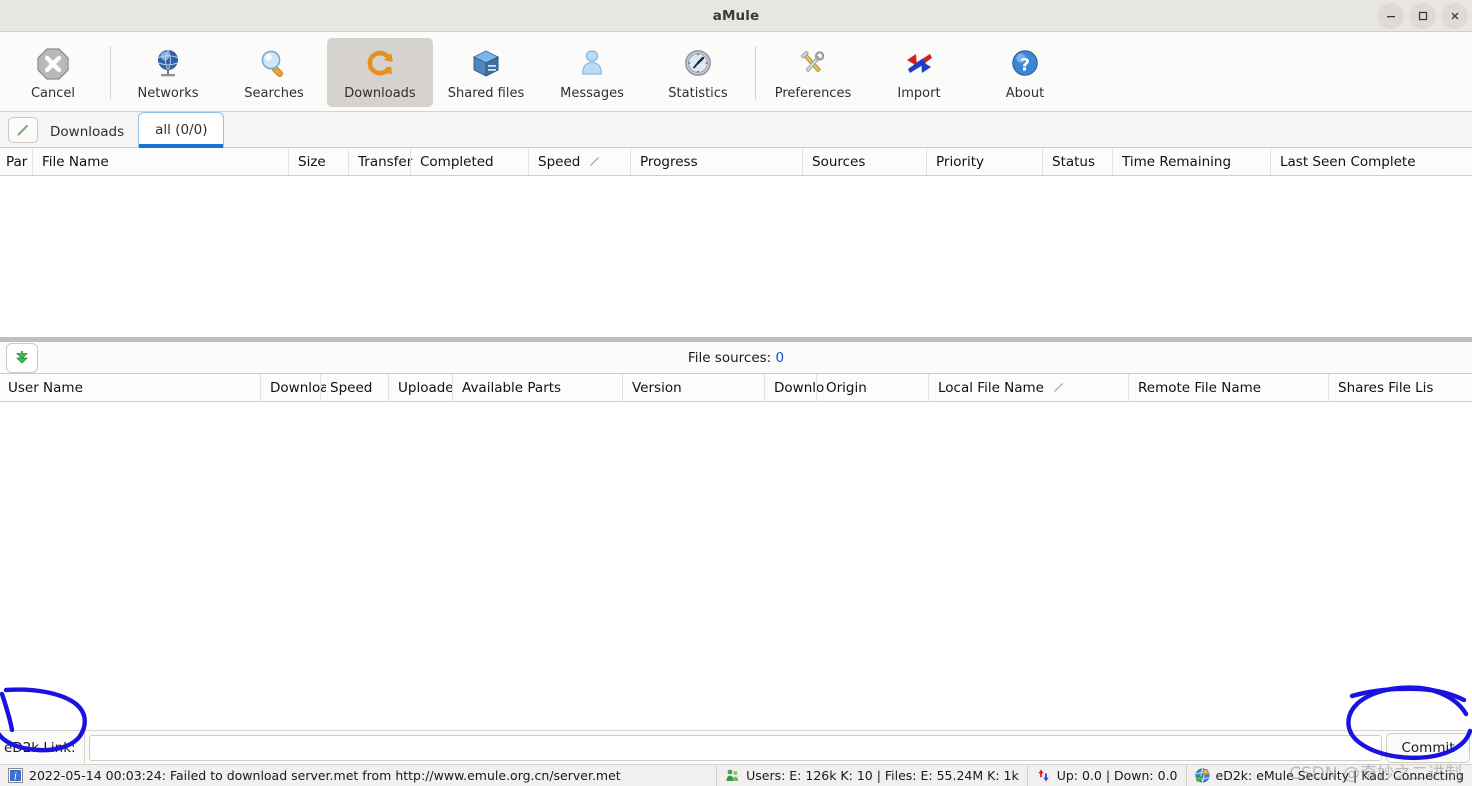 The image size is (1472, 786). I want to click on close-button, so click(1455, 15).